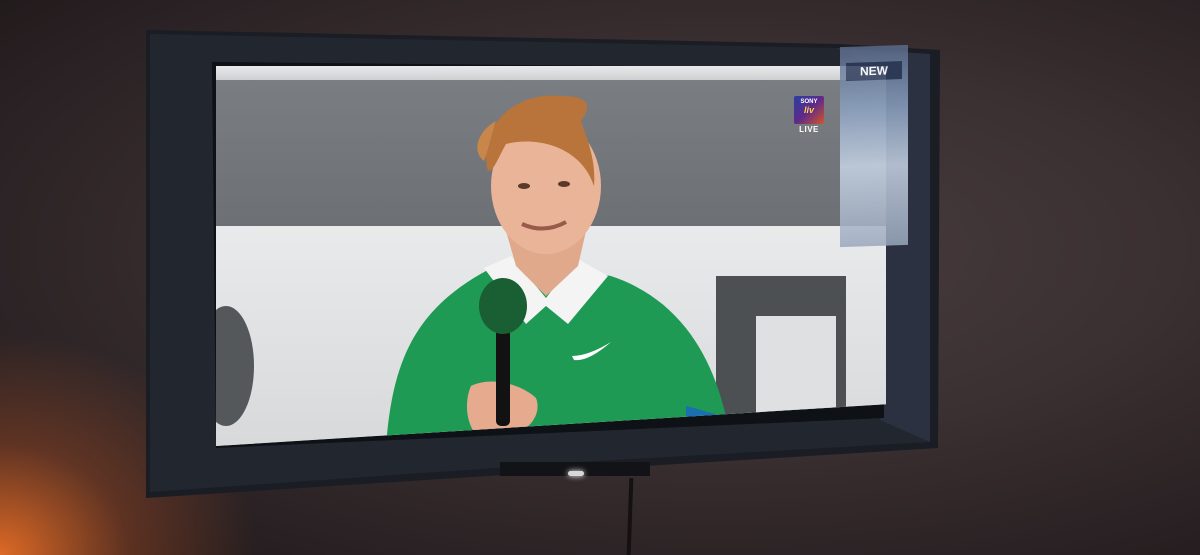  What do you see at coordinates (874, 71) in the screenshot?
I see `sticker-new-badge: NEW` at bounding box center [874, 71].